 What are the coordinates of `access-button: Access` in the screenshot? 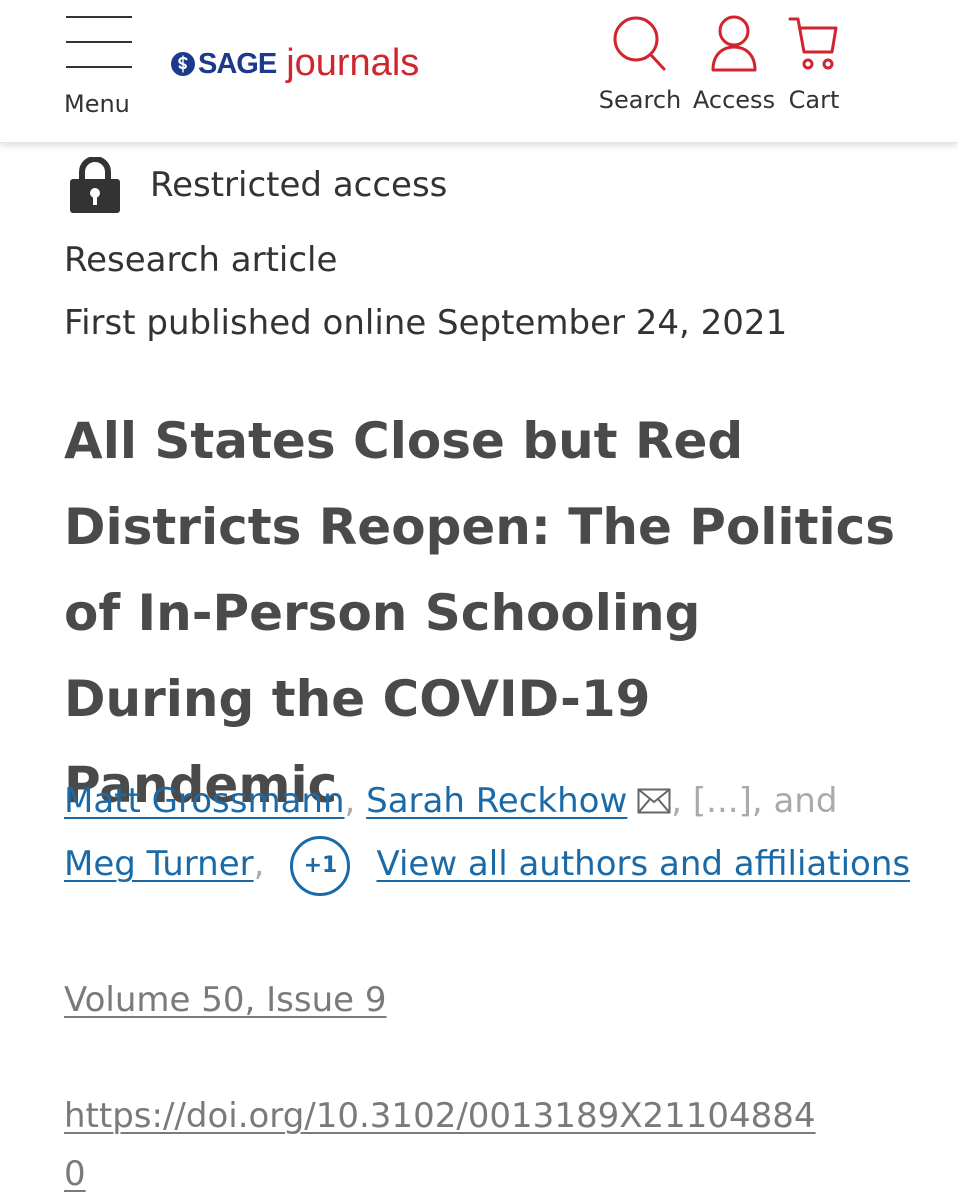 It's located at (734, 66).